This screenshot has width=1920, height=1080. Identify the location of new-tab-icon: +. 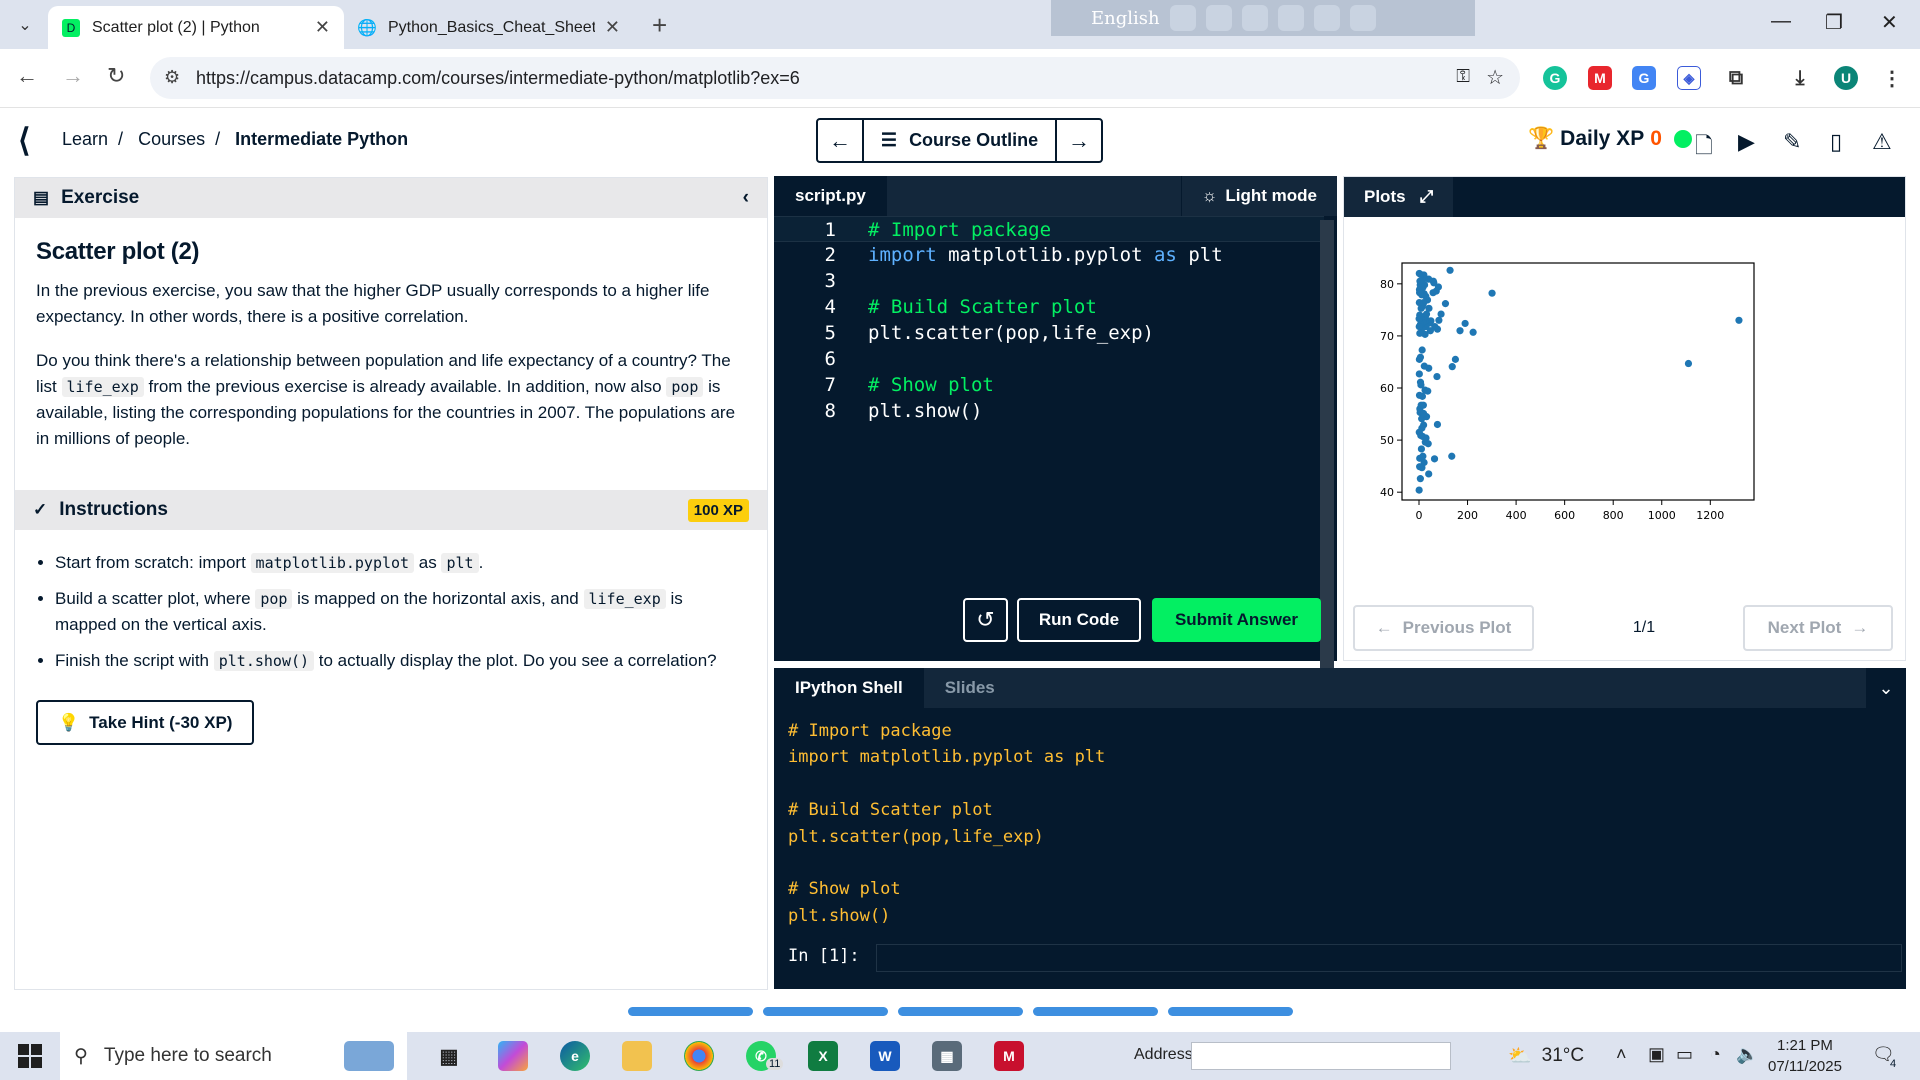
(659, 25).